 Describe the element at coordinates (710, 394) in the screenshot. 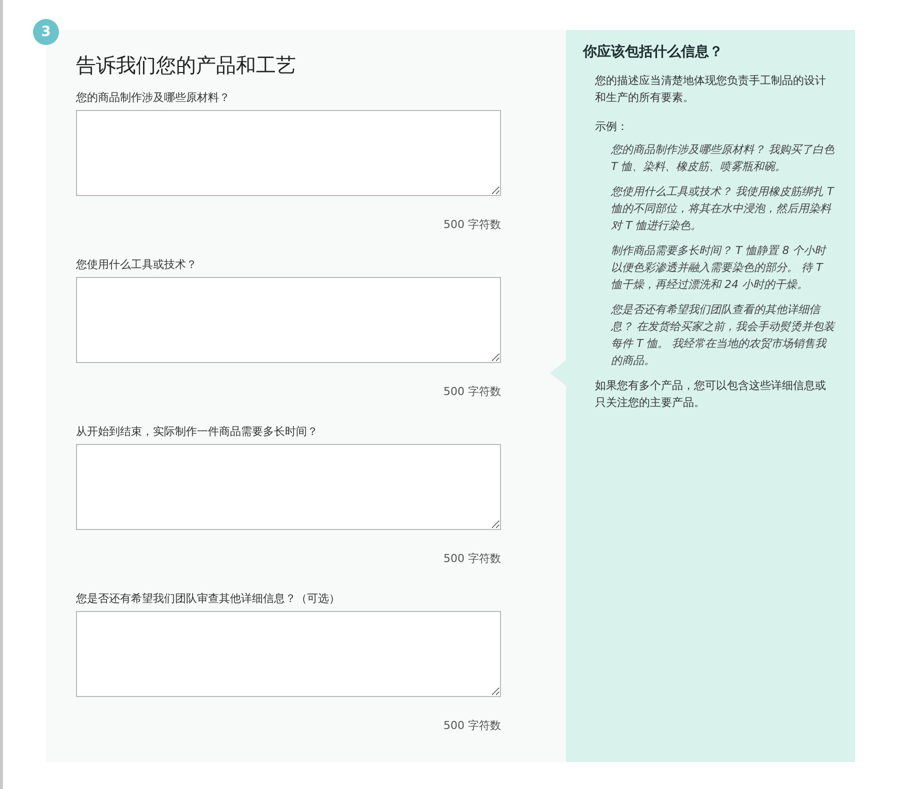

I see `help-text: 如果您有多个产品，您可以包含这些详细信息或只关注您的主要产品。` at that location.